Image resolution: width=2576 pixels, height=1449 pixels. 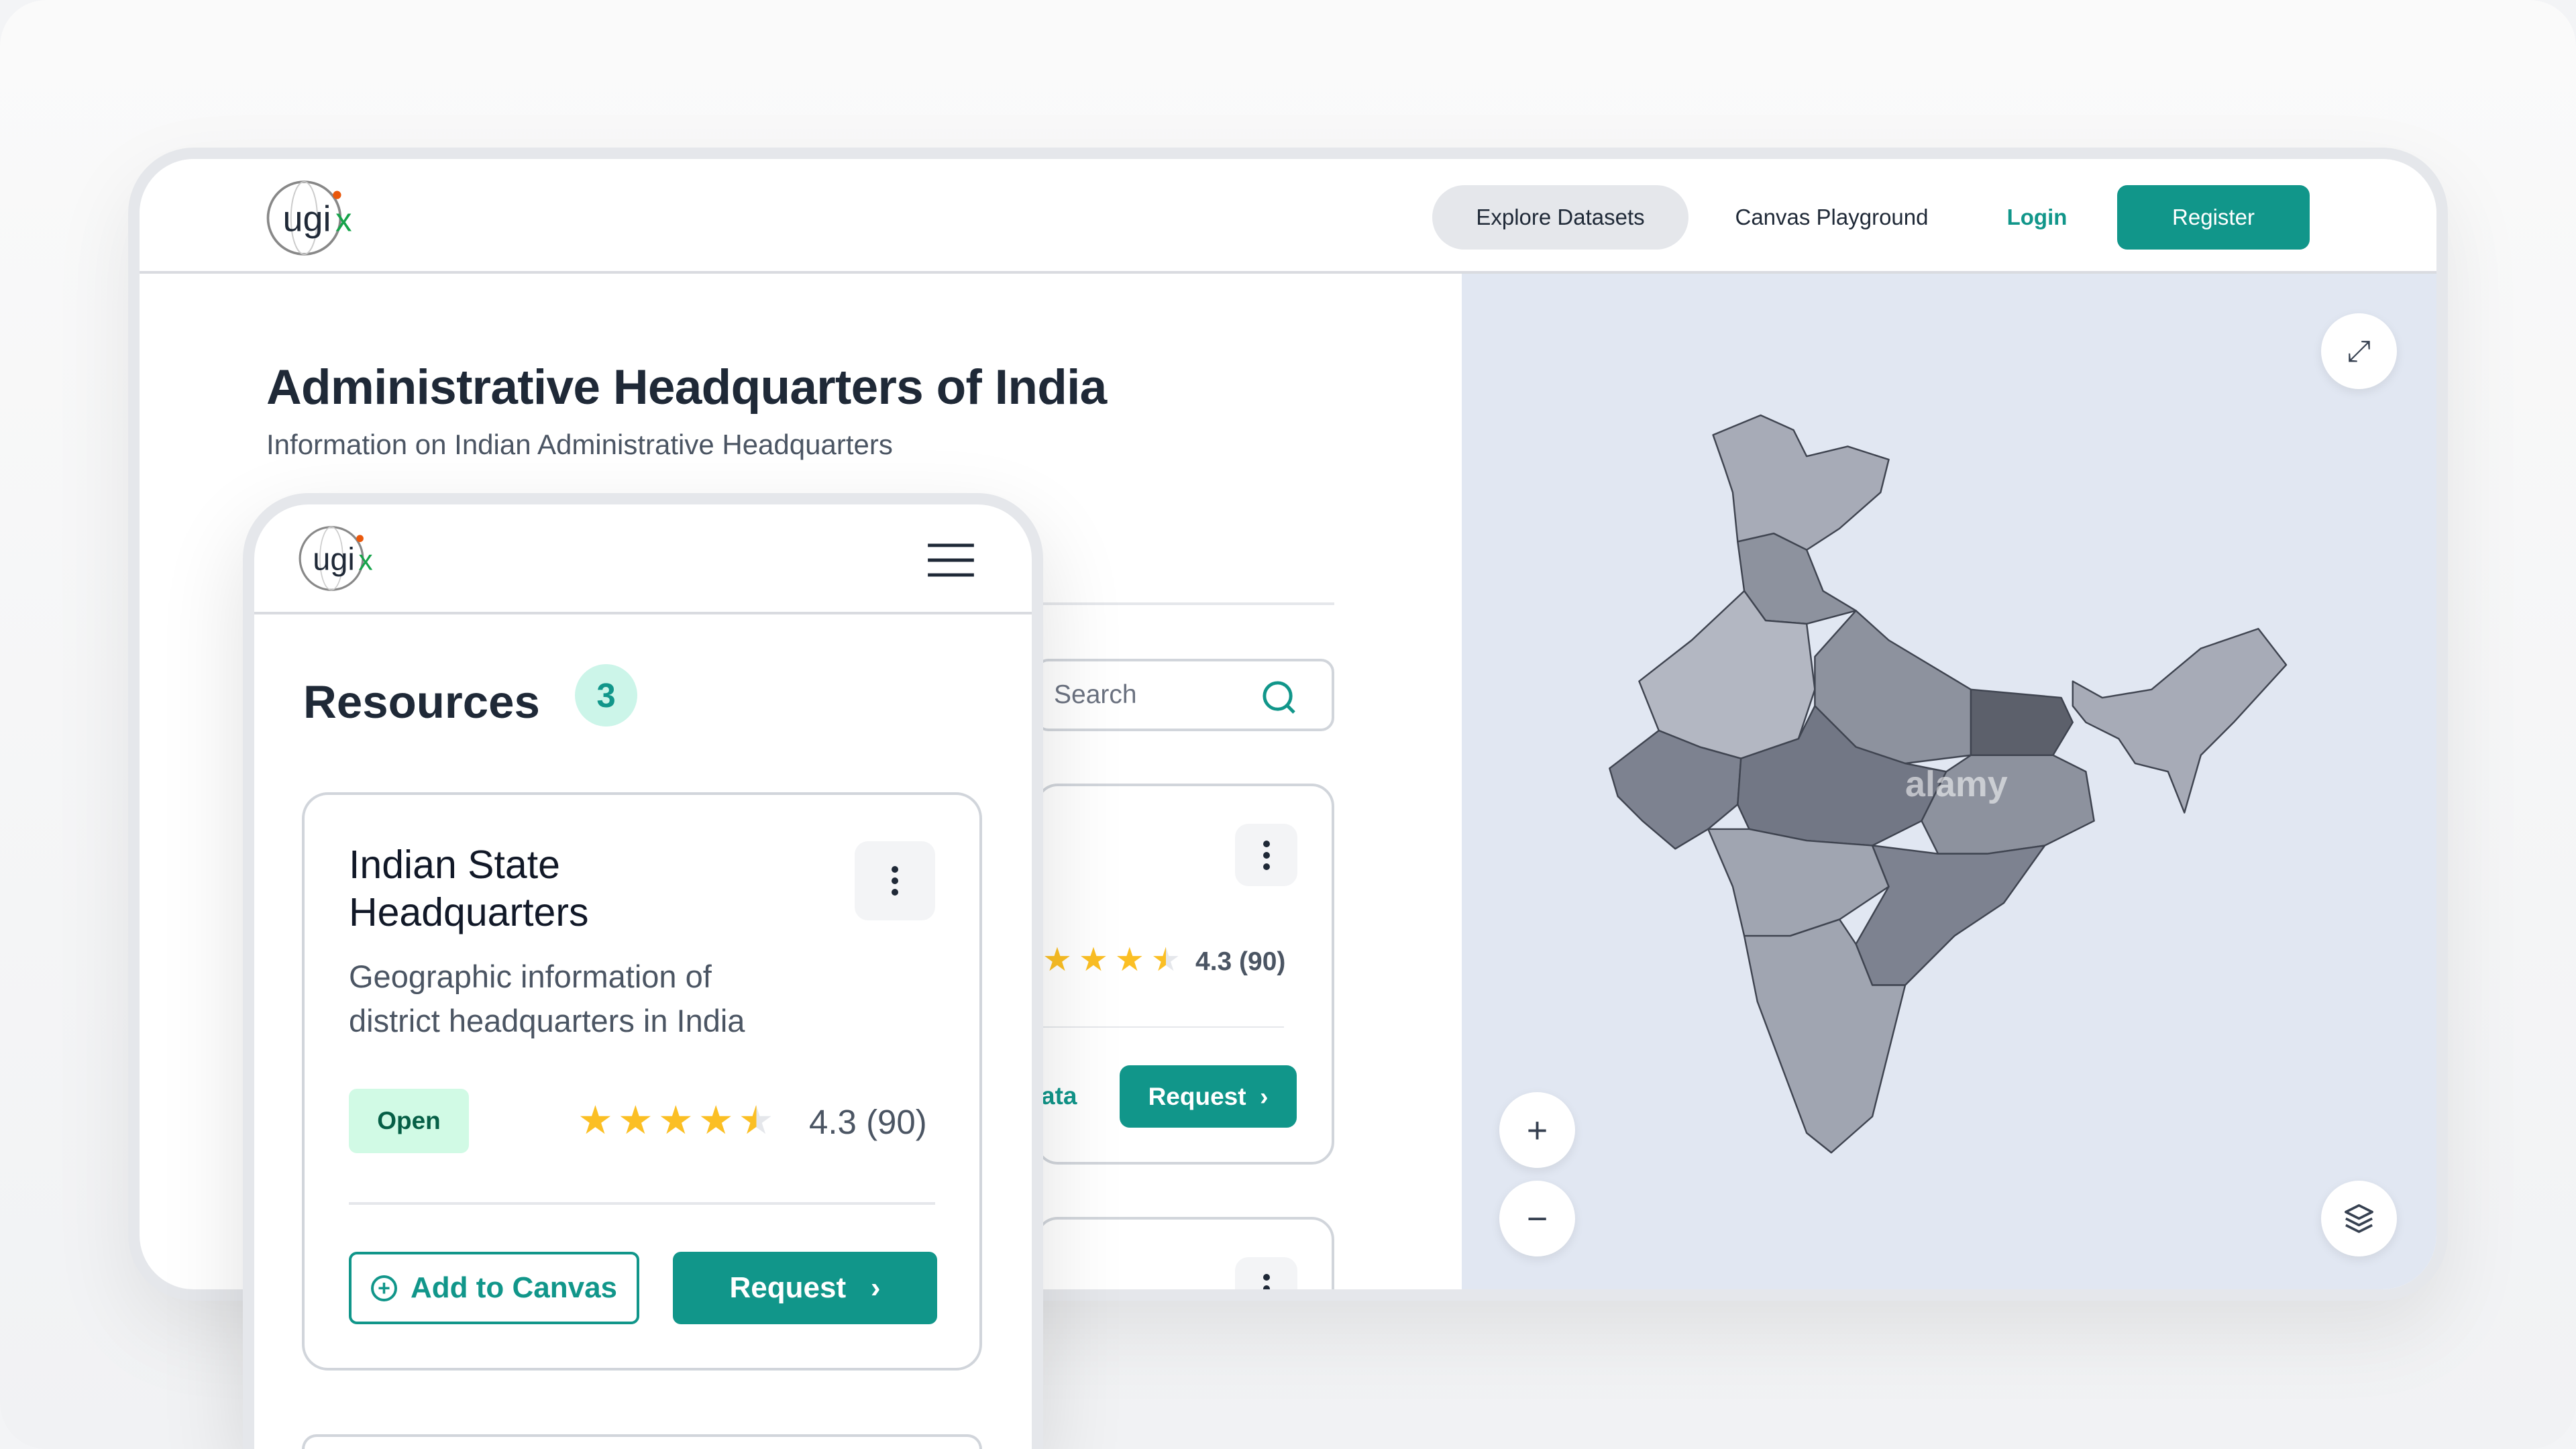 What do you see at coordinates (409, 1121) in the screenshot?
I see `access-badge: Open` at bounding box center [409, 1121].